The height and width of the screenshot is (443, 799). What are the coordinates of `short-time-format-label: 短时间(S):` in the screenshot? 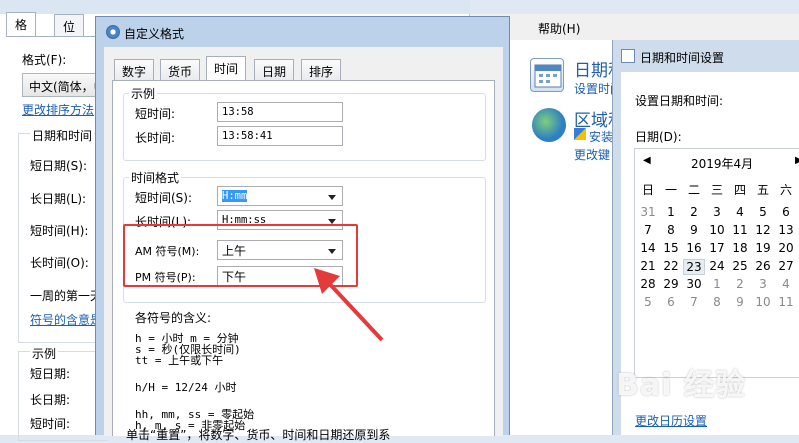 It's located at (164, 198).